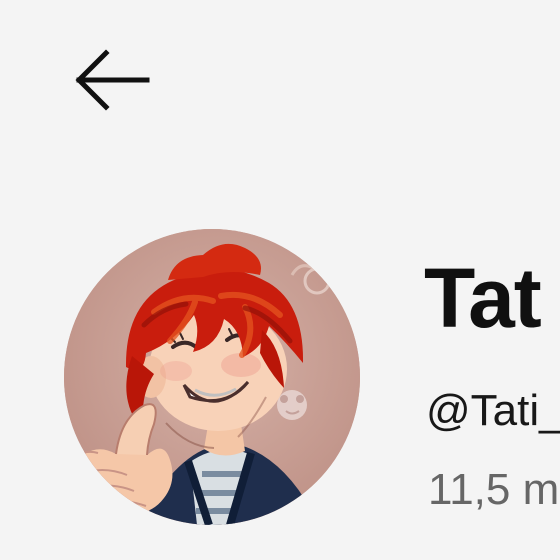  I want to click on back-button, so click(113, 82).